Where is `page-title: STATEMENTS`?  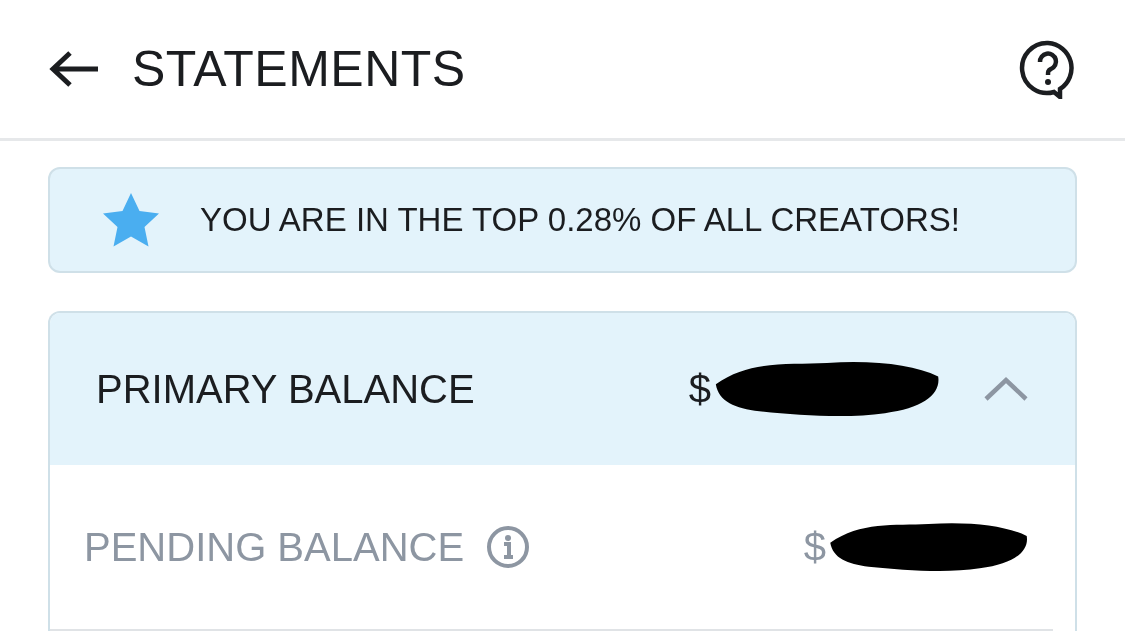 page-title: STATEMENTS is located at coordinates (299, 69).